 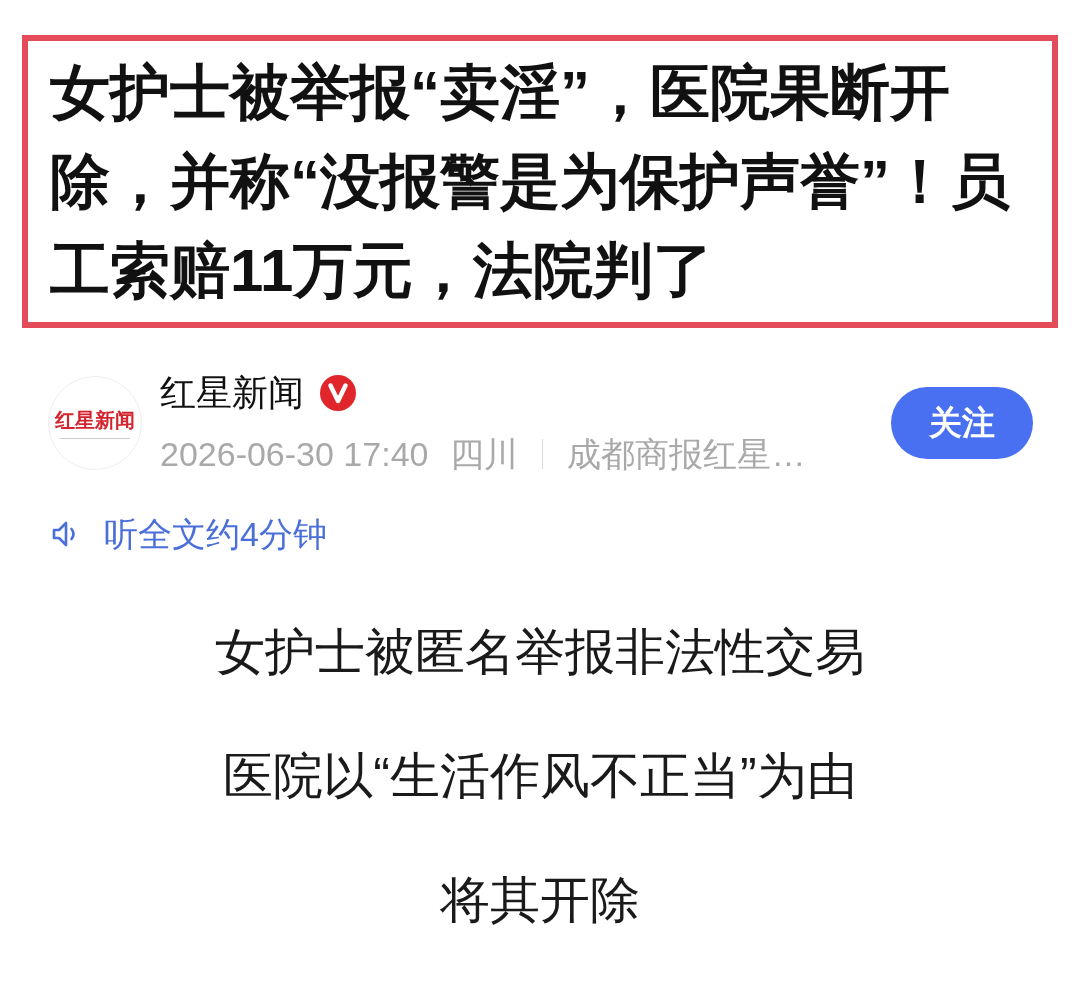 What do you see at coordinates (215, 534) in the screenshot?
I see `listen-link: 听全文约4分钟` at bounding box center [215, 534].